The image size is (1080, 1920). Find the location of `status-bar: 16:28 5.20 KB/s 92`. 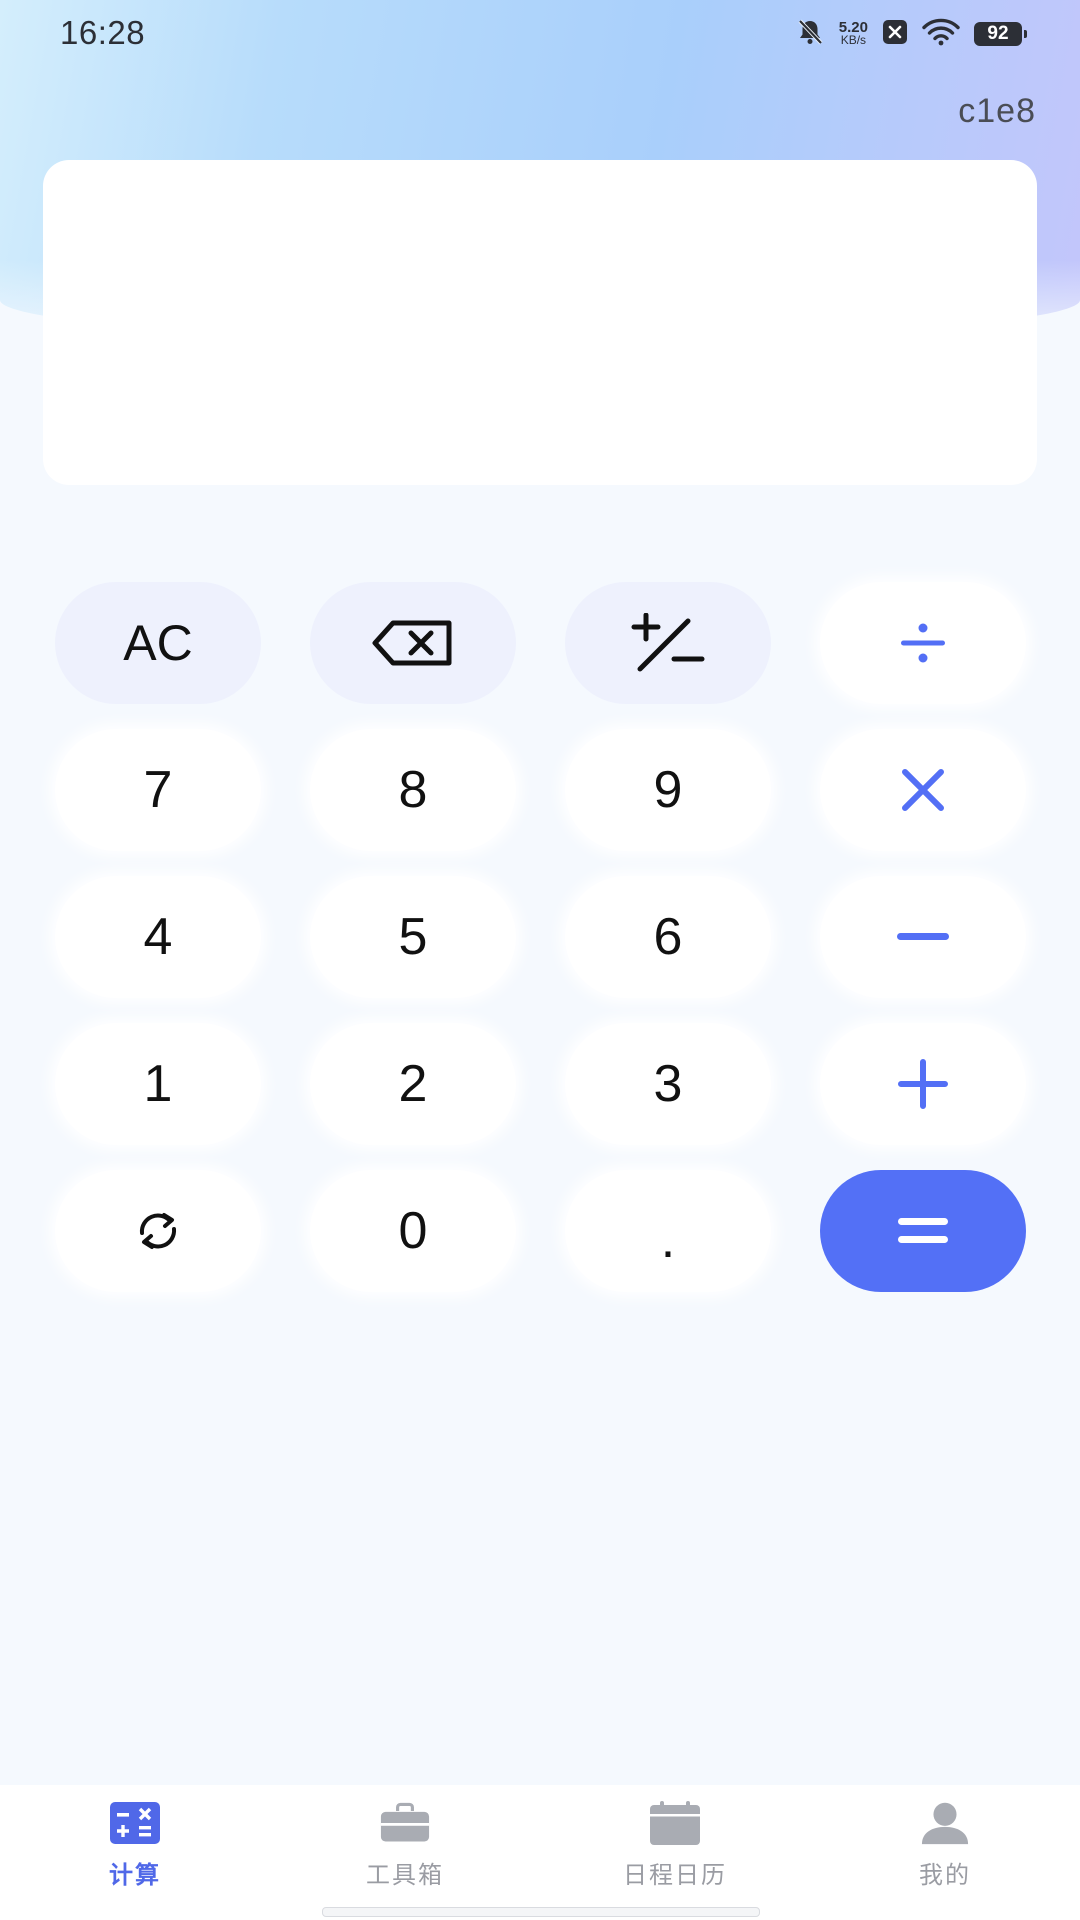

status-bar: 16:28 5.20 KB/s 92 is located at coordinates (540, 33).